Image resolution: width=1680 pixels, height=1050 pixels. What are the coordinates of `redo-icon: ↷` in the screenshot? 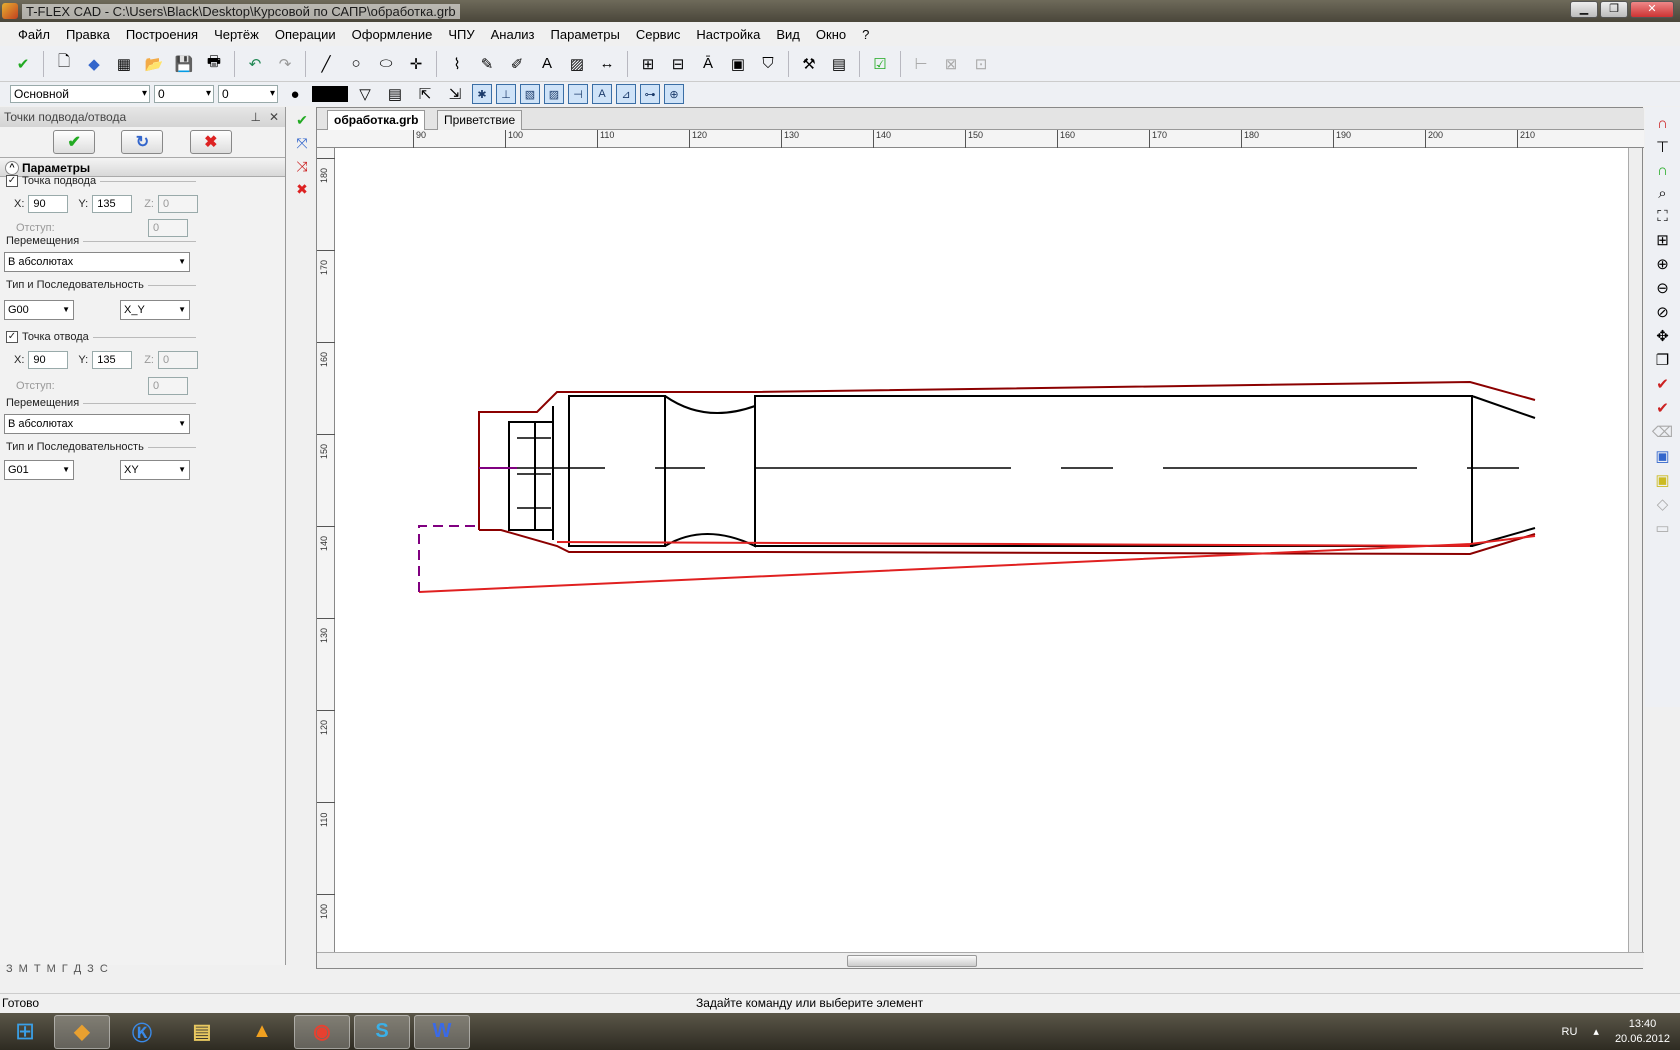 It's located at (285, 64).